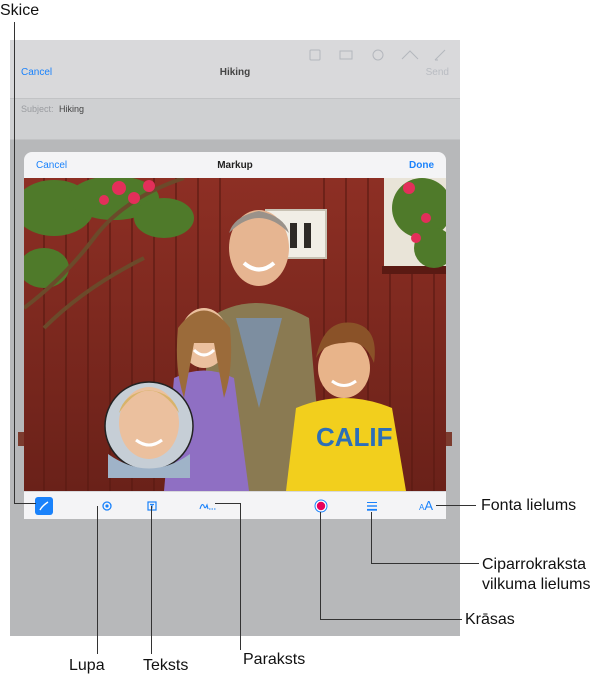  Describe the element at coordinates (87, 665) in the screenshot. I see `callout-magnifier: Lupa` at that location.